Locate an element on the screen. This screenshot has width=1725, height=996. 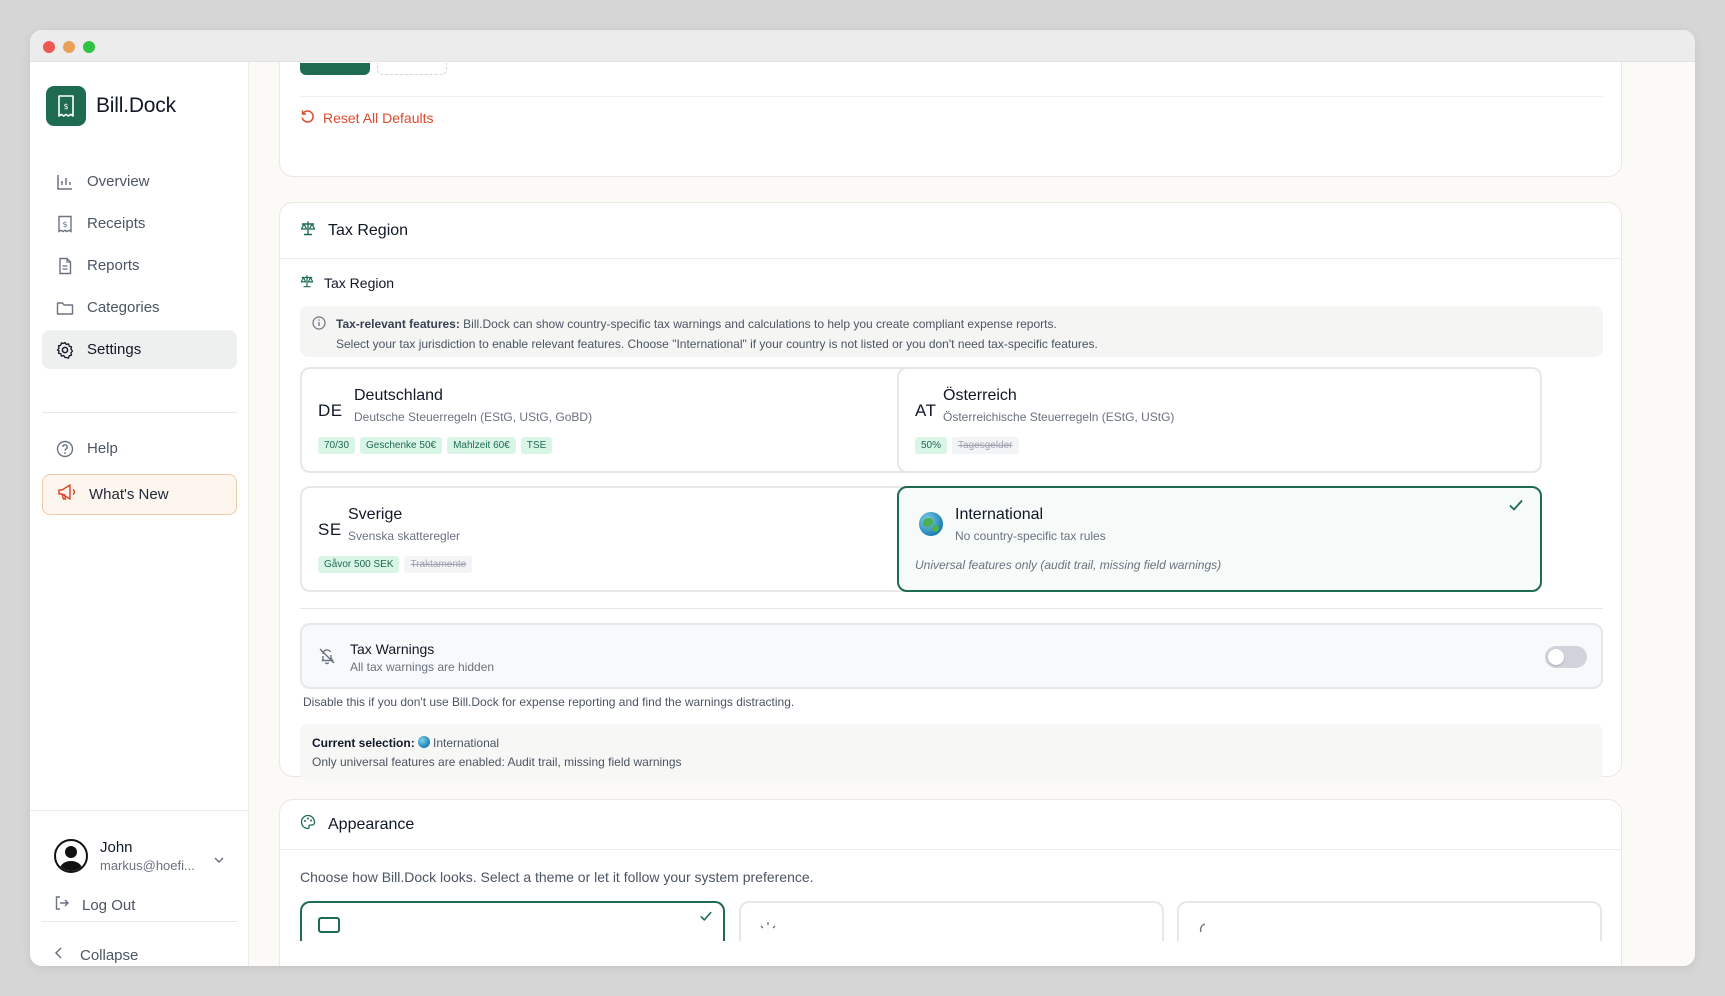
theme-option-light is located at coordinates (512, 921).